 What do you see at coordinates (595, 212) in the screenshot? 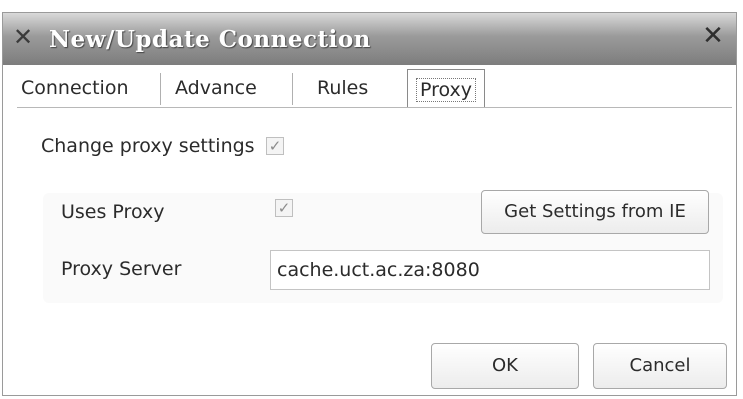
I see `get-settings-from-ie-button: Get Settings from IE` at bounding box center [595, 212].